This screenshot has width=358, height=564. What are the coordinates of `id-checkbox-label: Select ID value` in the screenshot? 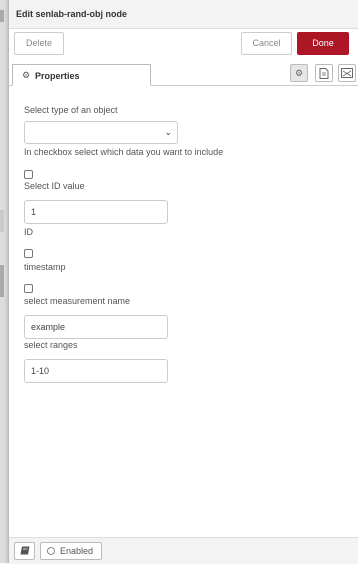 It's located at (54, 186).